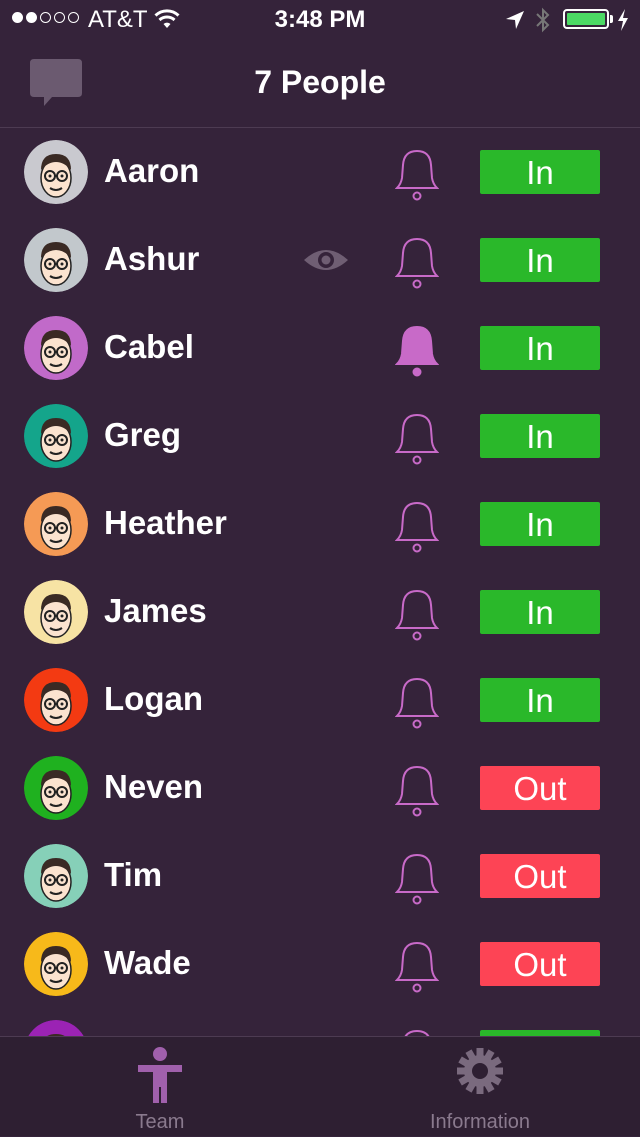 This screenshot has height=1137, width=640. Describe the element at coordinates (320, 524) in the screenshot. I see `person-row: Heather In` at that location.